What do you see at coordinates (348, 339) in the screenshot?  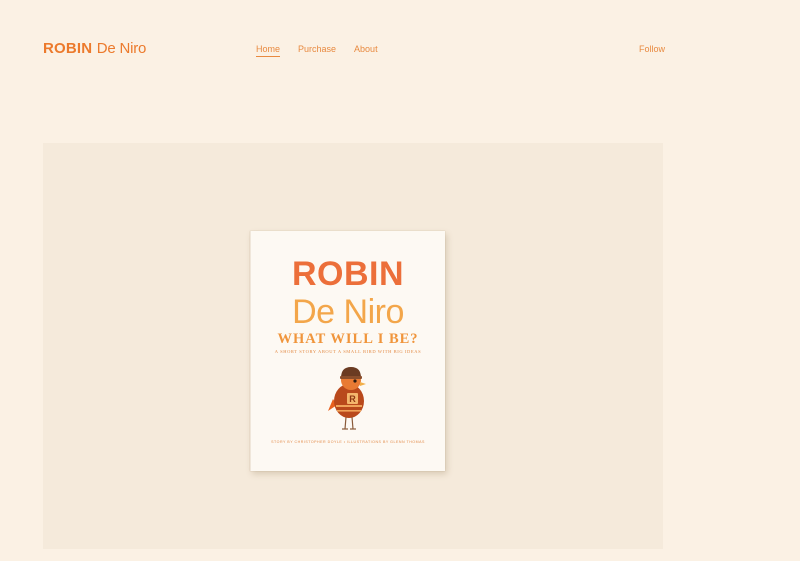 I see `book-subtitle: WHAT WILL I BE?` at bounding box center [348, 339].